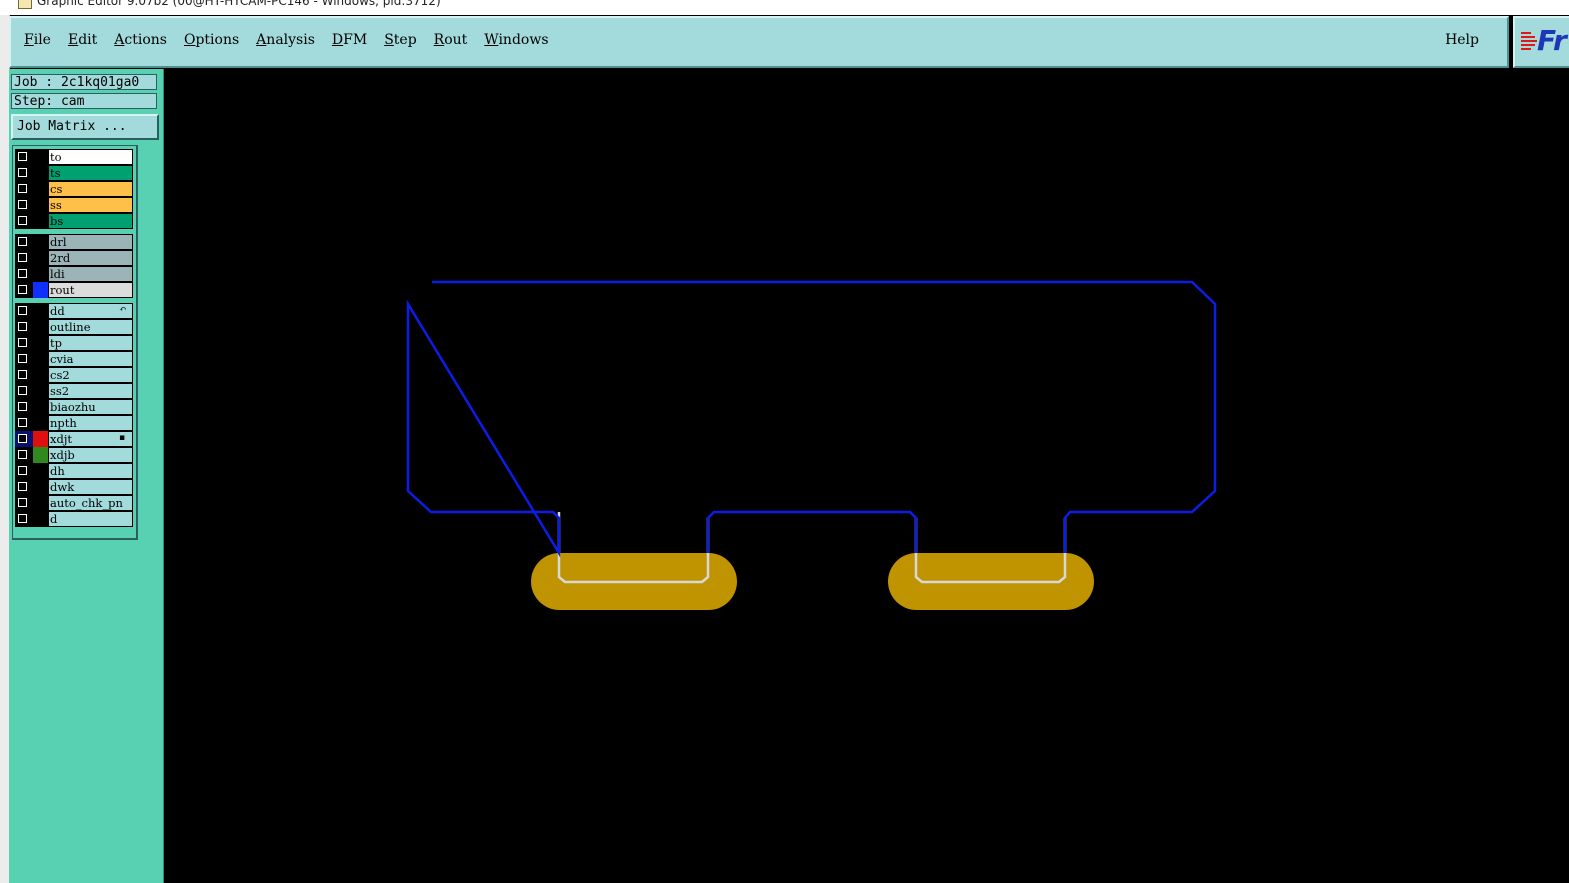  I want to click on layer-row-bs: bs, so click(74, 221).